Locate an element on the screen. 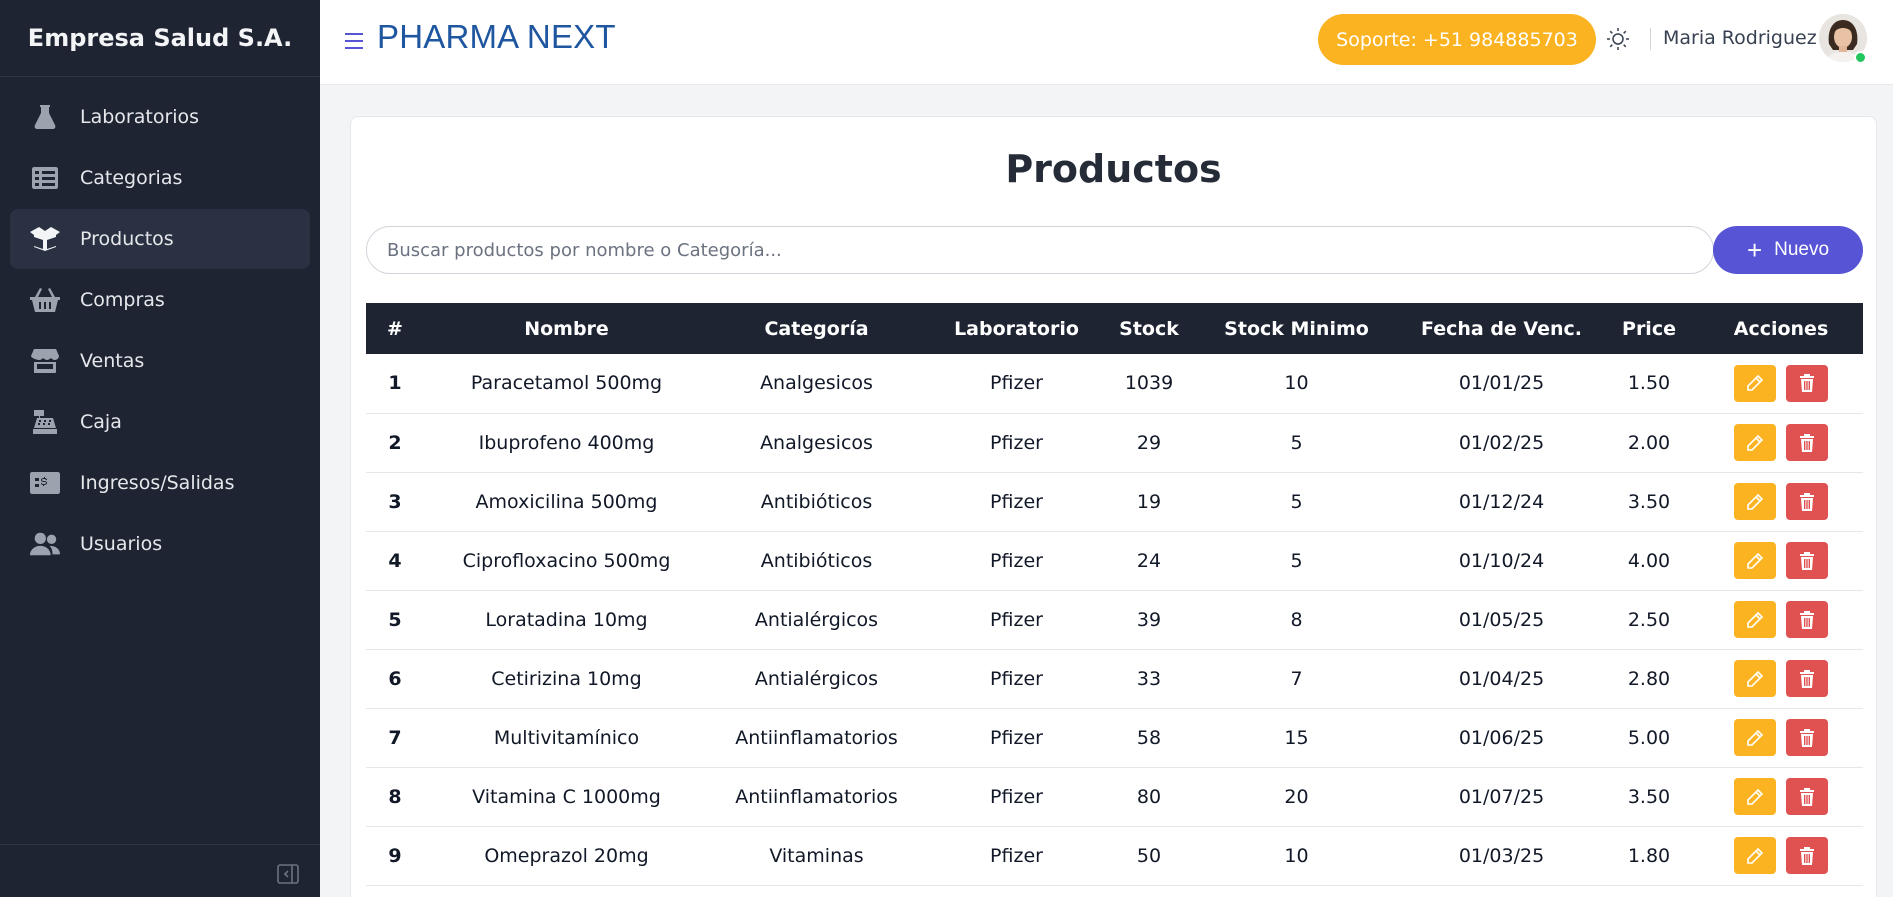  sidebar-item-label: Caja is located at coordinates (101, 422).